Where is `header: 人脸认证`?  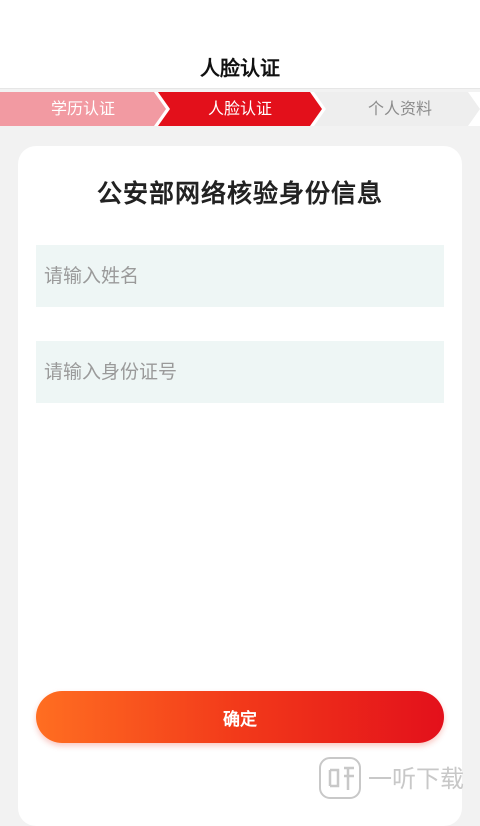
header: 人脸认证 is located at coordinates (240, 44).